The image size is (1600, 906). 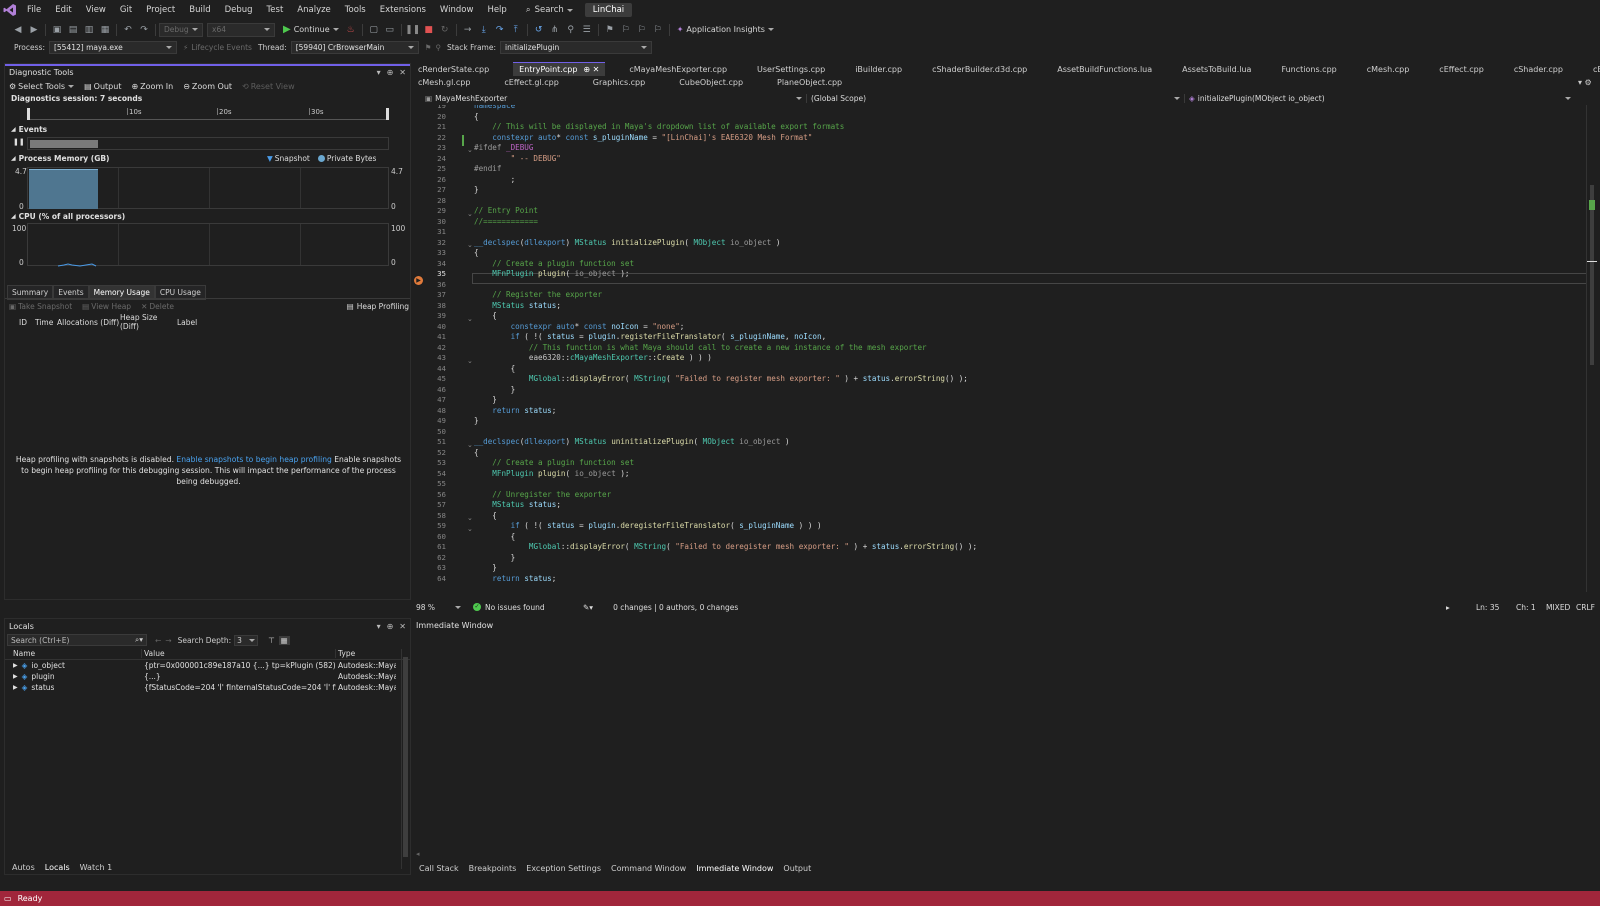 What do you see at coordinates (96, 10) in the screenshot?
I see `menu-view: View` at bounding box center [96, 10].